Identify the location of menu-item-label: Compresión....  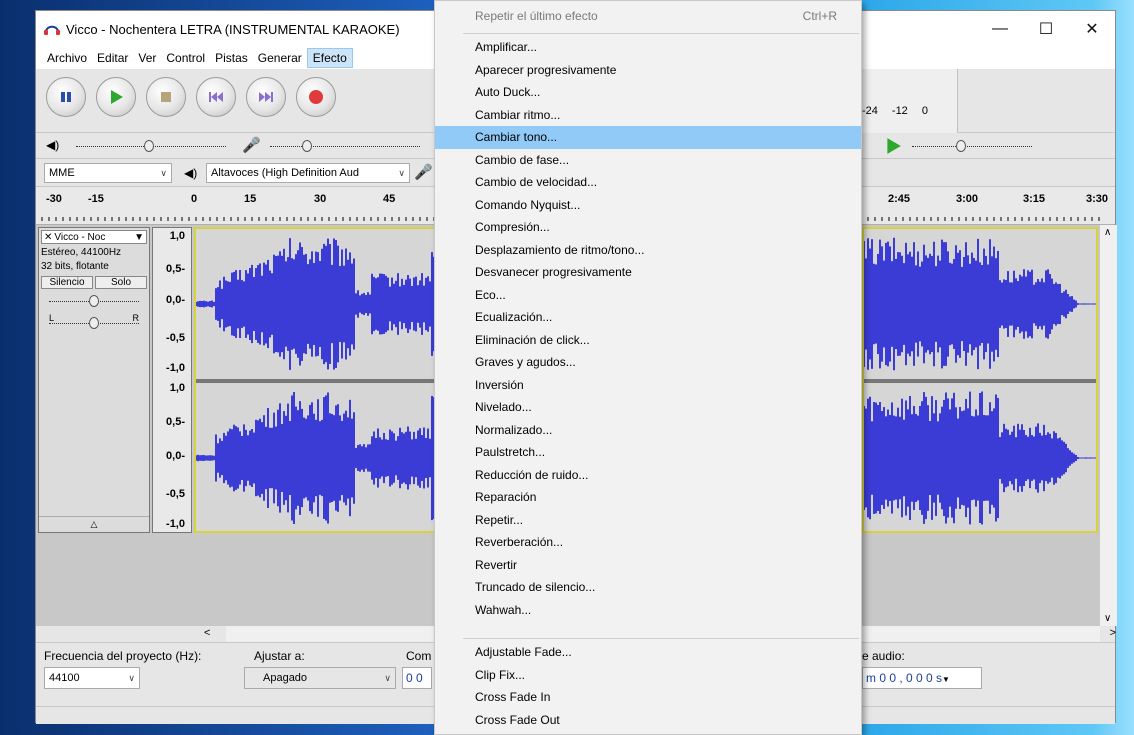
(512, 227).